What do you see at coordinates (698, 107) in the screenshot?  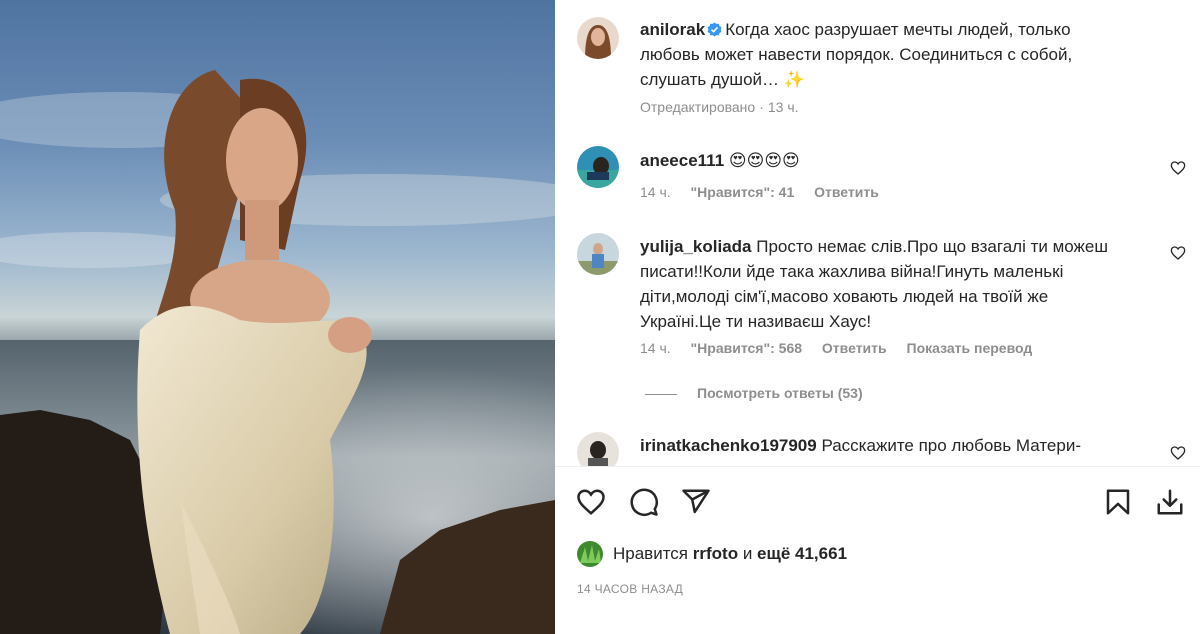 I see `edited-label: Отредактировано` at bounding box center [698, 107].